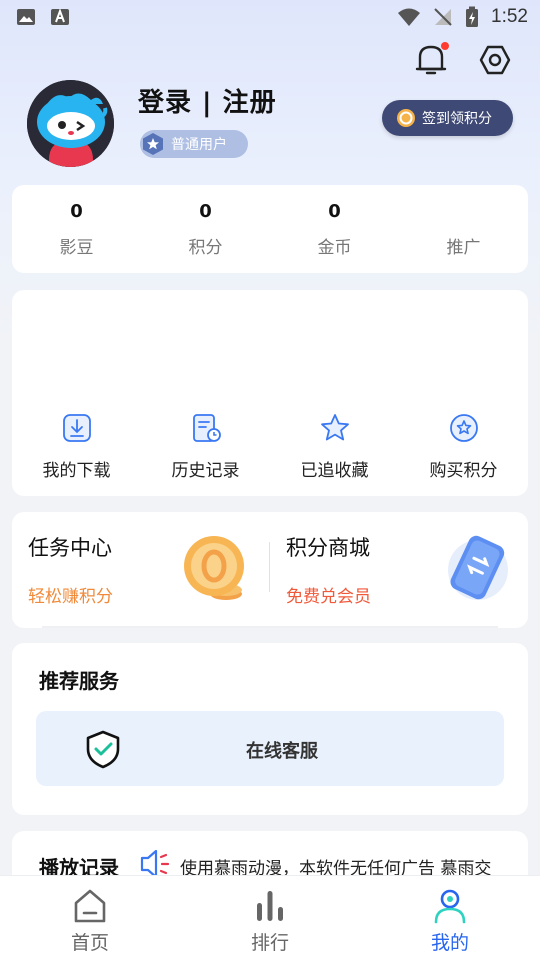  I want to click on service-online-support: 在线客服, so click(270, 748).